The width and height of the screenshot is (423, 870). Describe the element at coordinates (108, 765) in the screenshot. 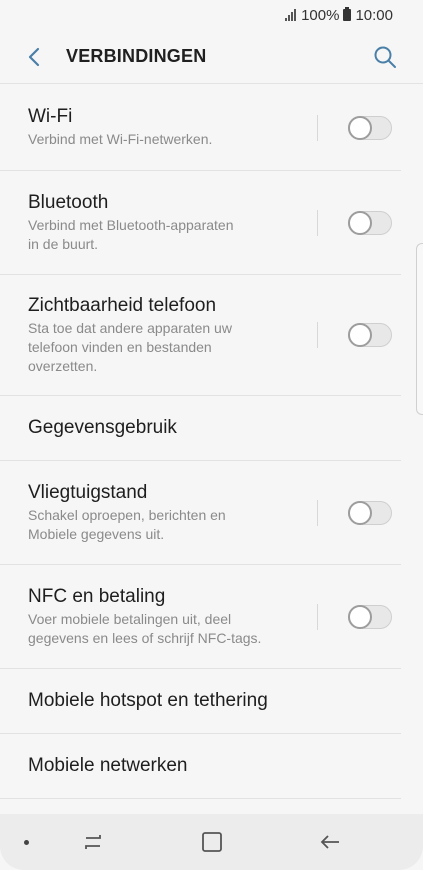

I see `mobile-networks-title: Mobiele netwerken` at that location.